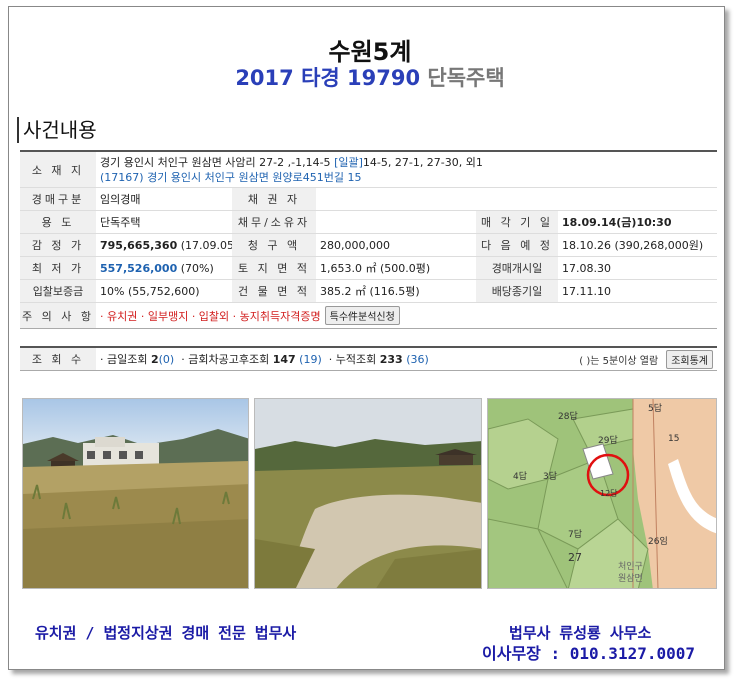 Image resolution: width=740 pixels, height=686 pixels. Describe the element at coordinates (124, 359) in the screenshot. I see `today-label: · 금일조회` at that location.